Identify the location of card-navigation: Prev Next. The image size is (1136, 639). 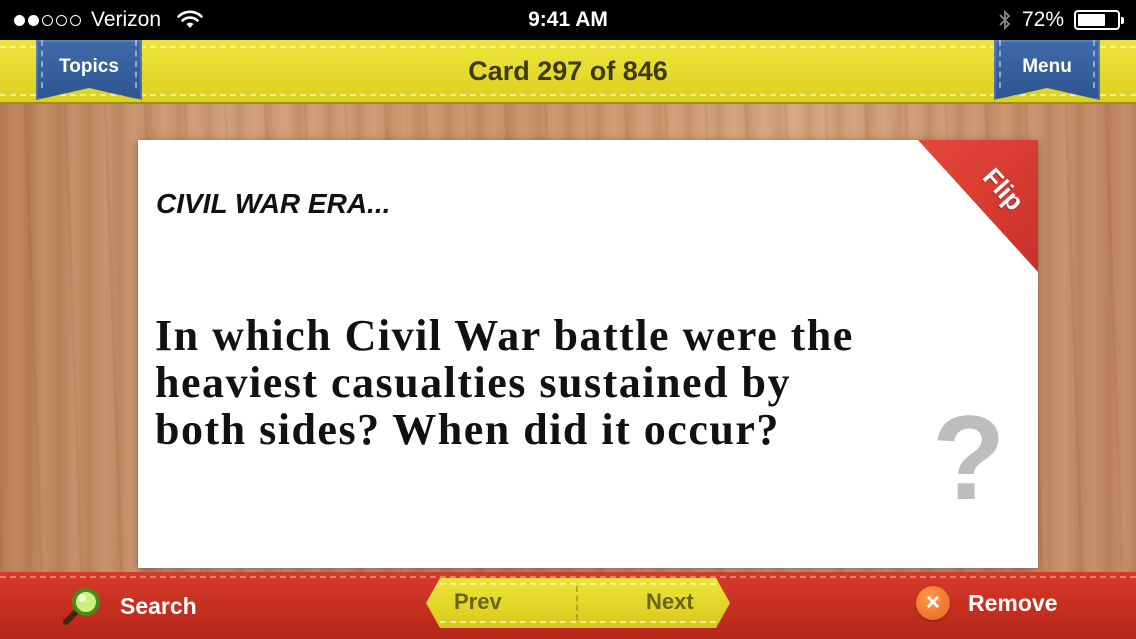
(578, 603).